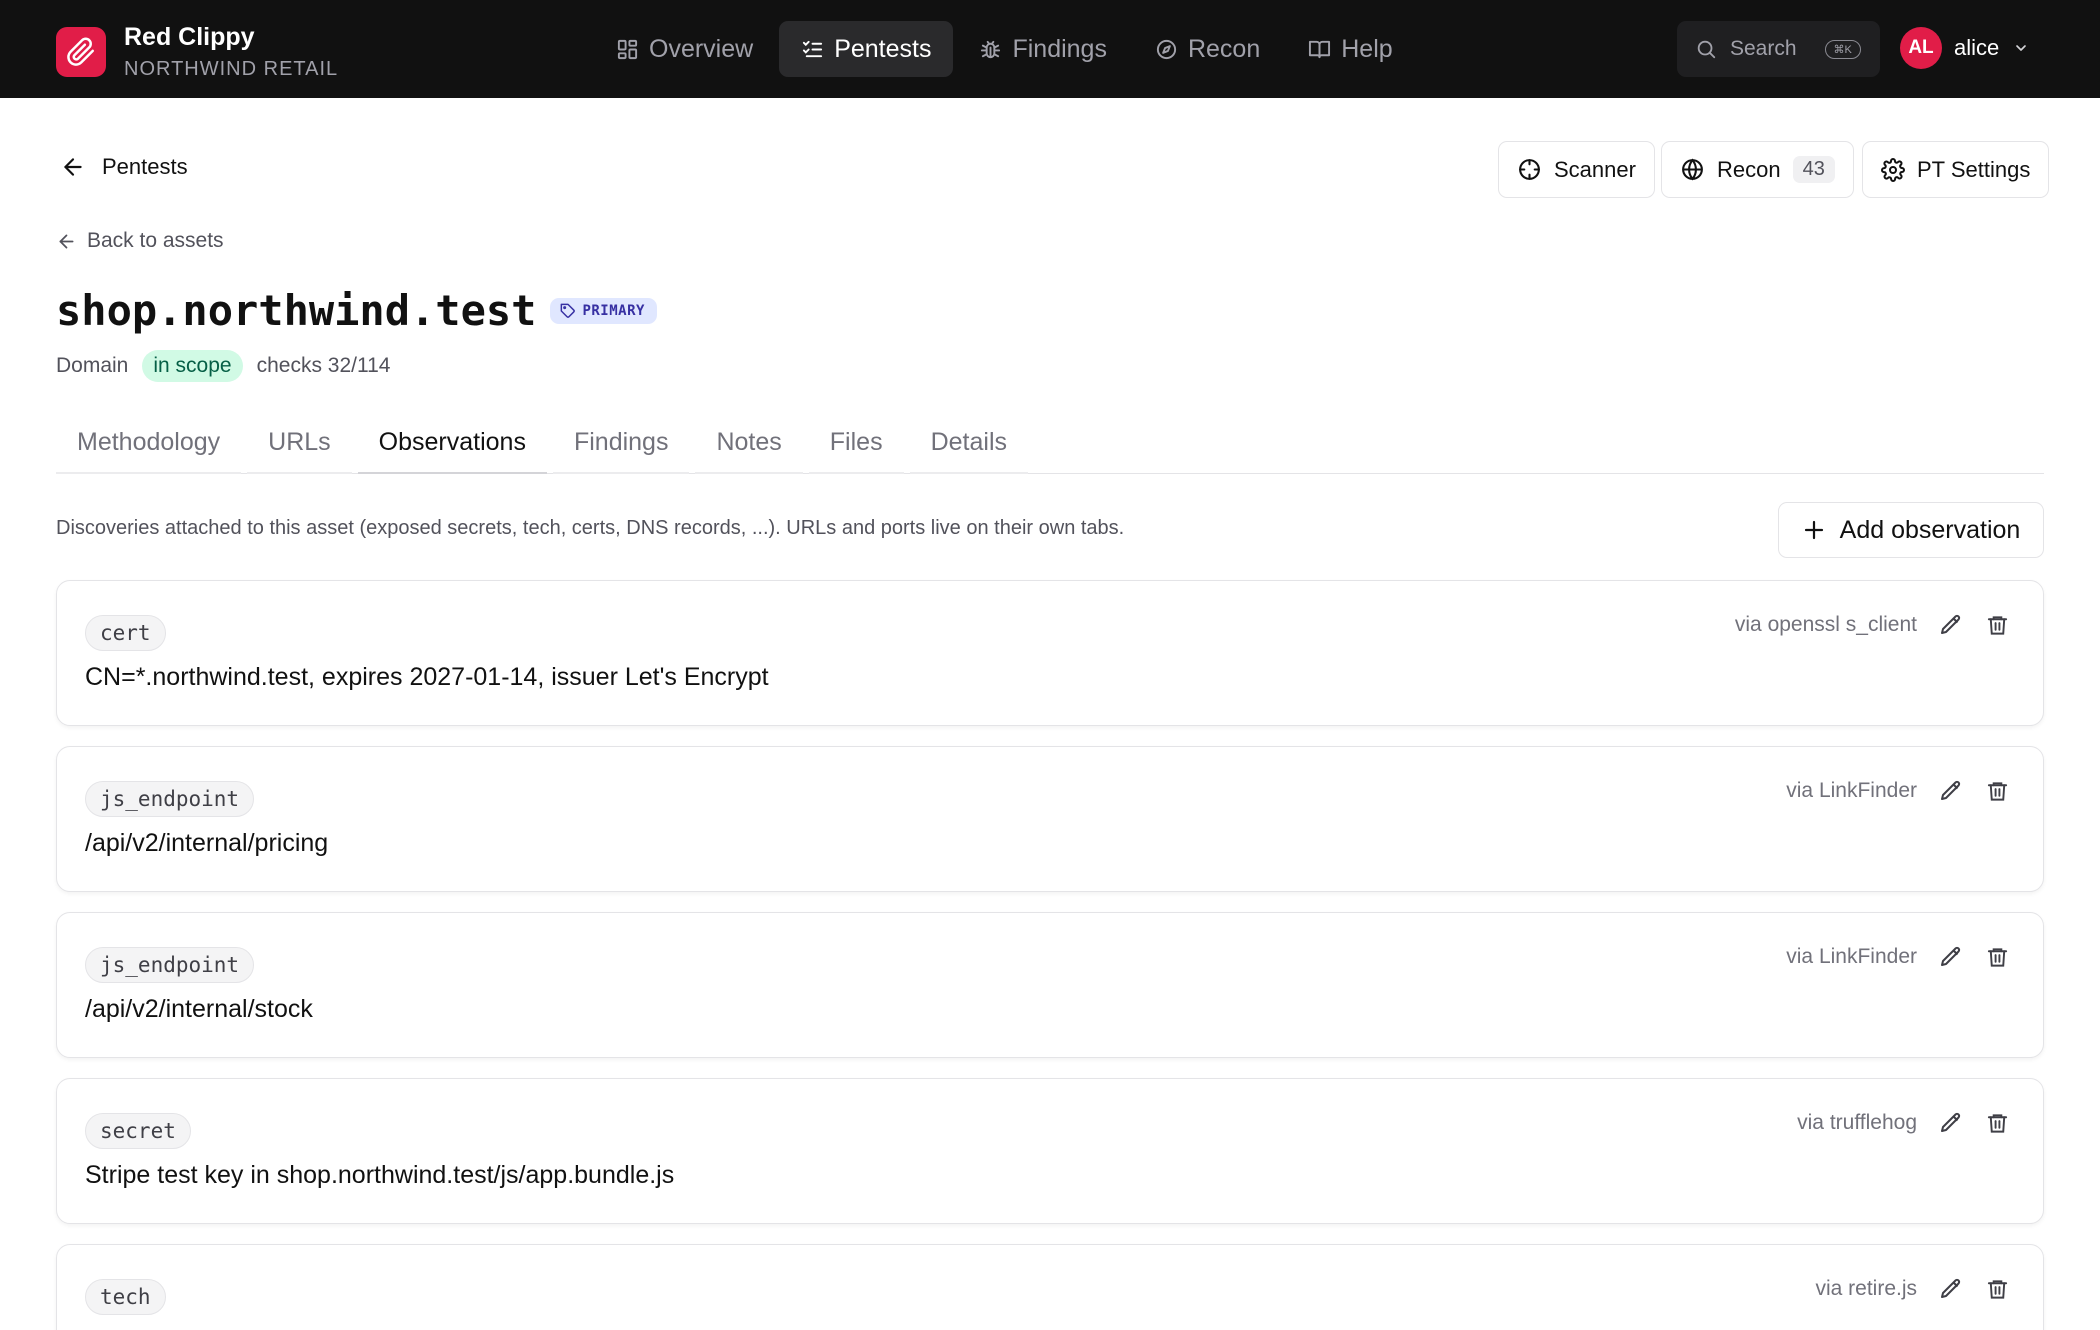  What do you see at coordinates (125, 633) in the screenshot?
I see `observation-type-badge: cert` at bounding box center [125, 633].